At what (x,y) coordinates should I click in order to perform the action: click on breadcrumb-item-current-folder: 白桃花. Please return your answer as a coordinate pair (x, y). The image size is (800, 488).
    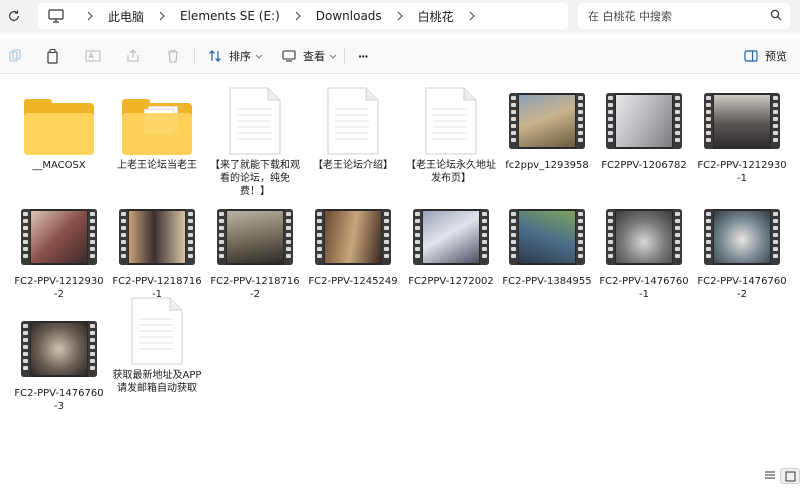
    Looking at the image, I should click on (436, 16).